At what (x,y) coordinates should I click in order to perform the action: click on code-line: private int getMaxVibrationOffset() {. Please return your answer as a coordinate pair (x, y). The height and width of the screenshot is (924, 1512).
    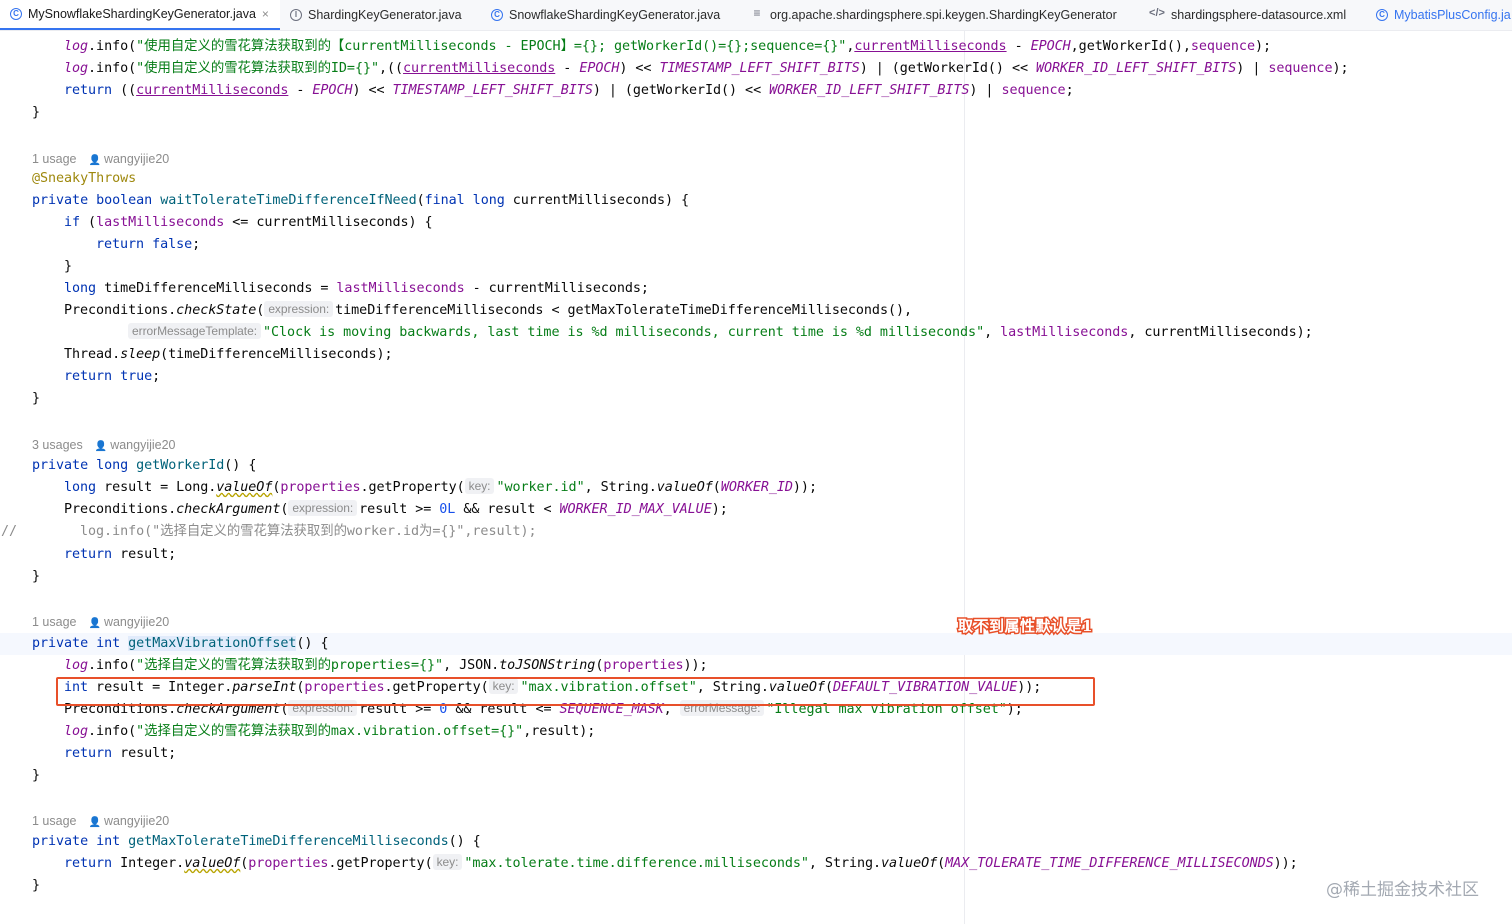
    Looking at the image, I should click on (756, 644).